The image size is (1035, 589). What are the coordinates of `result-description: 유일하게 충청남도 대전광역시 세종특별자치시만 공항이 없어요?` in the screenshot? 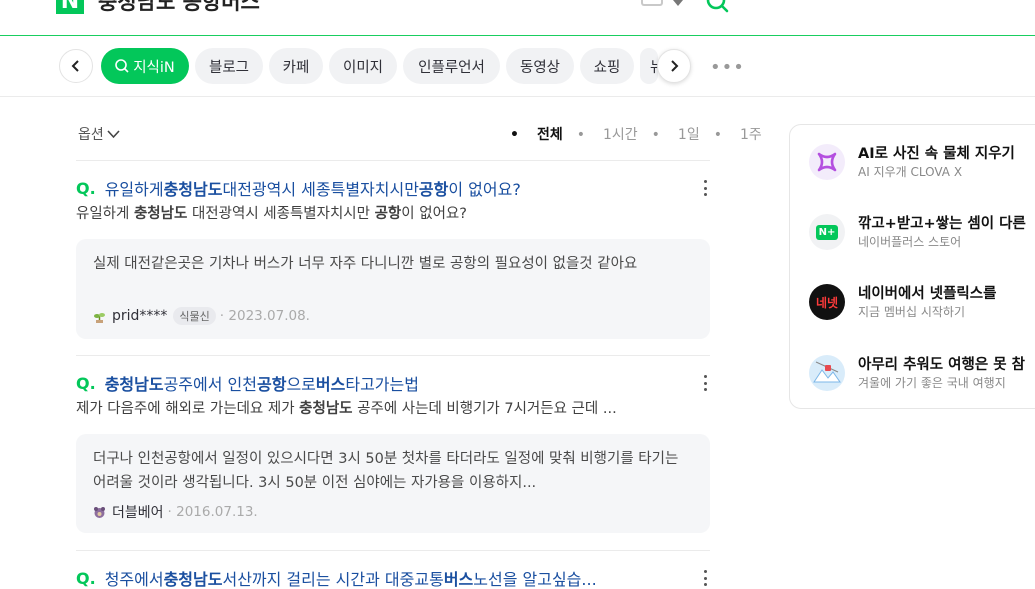 It's located at (393, 212).